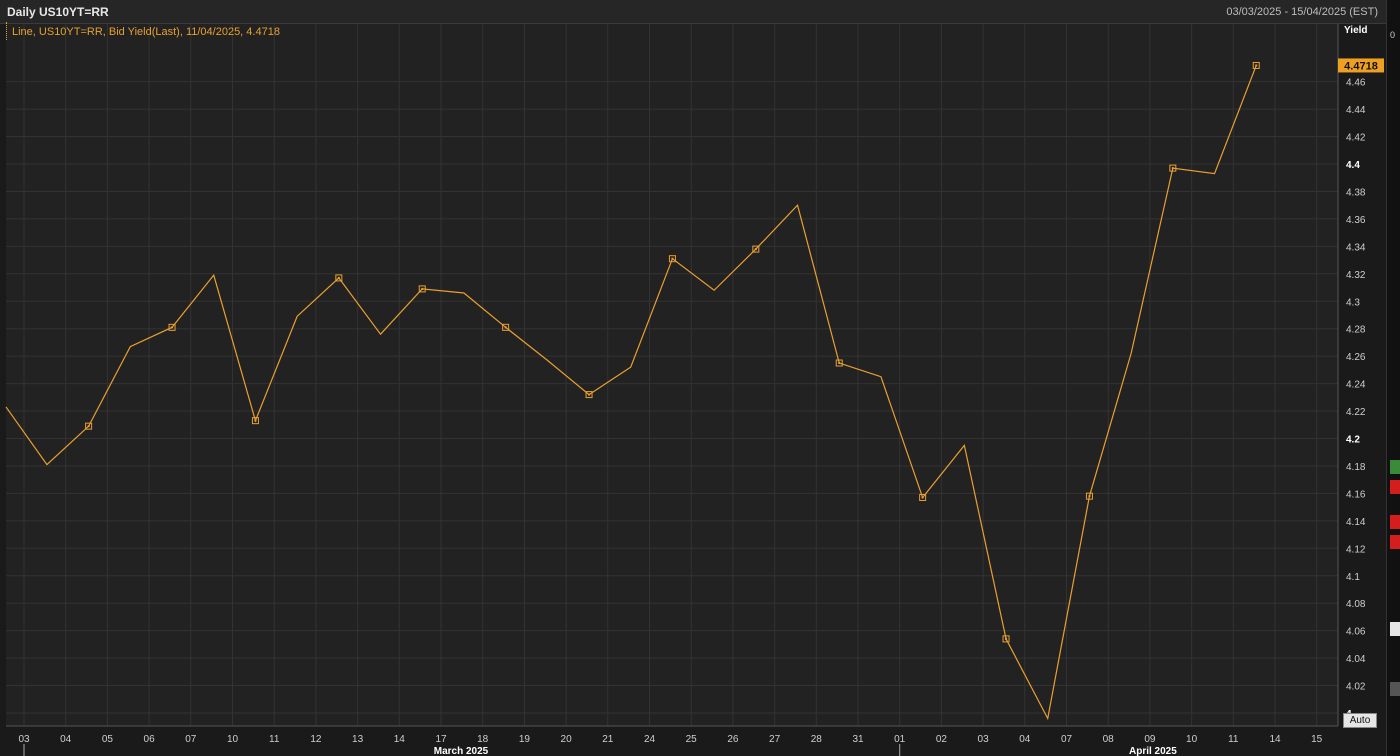  What do you see at coordinates (1356, 330) in the screenshot?
I see `y-tick-label: 4.28` at bounding box center [1356, 330].